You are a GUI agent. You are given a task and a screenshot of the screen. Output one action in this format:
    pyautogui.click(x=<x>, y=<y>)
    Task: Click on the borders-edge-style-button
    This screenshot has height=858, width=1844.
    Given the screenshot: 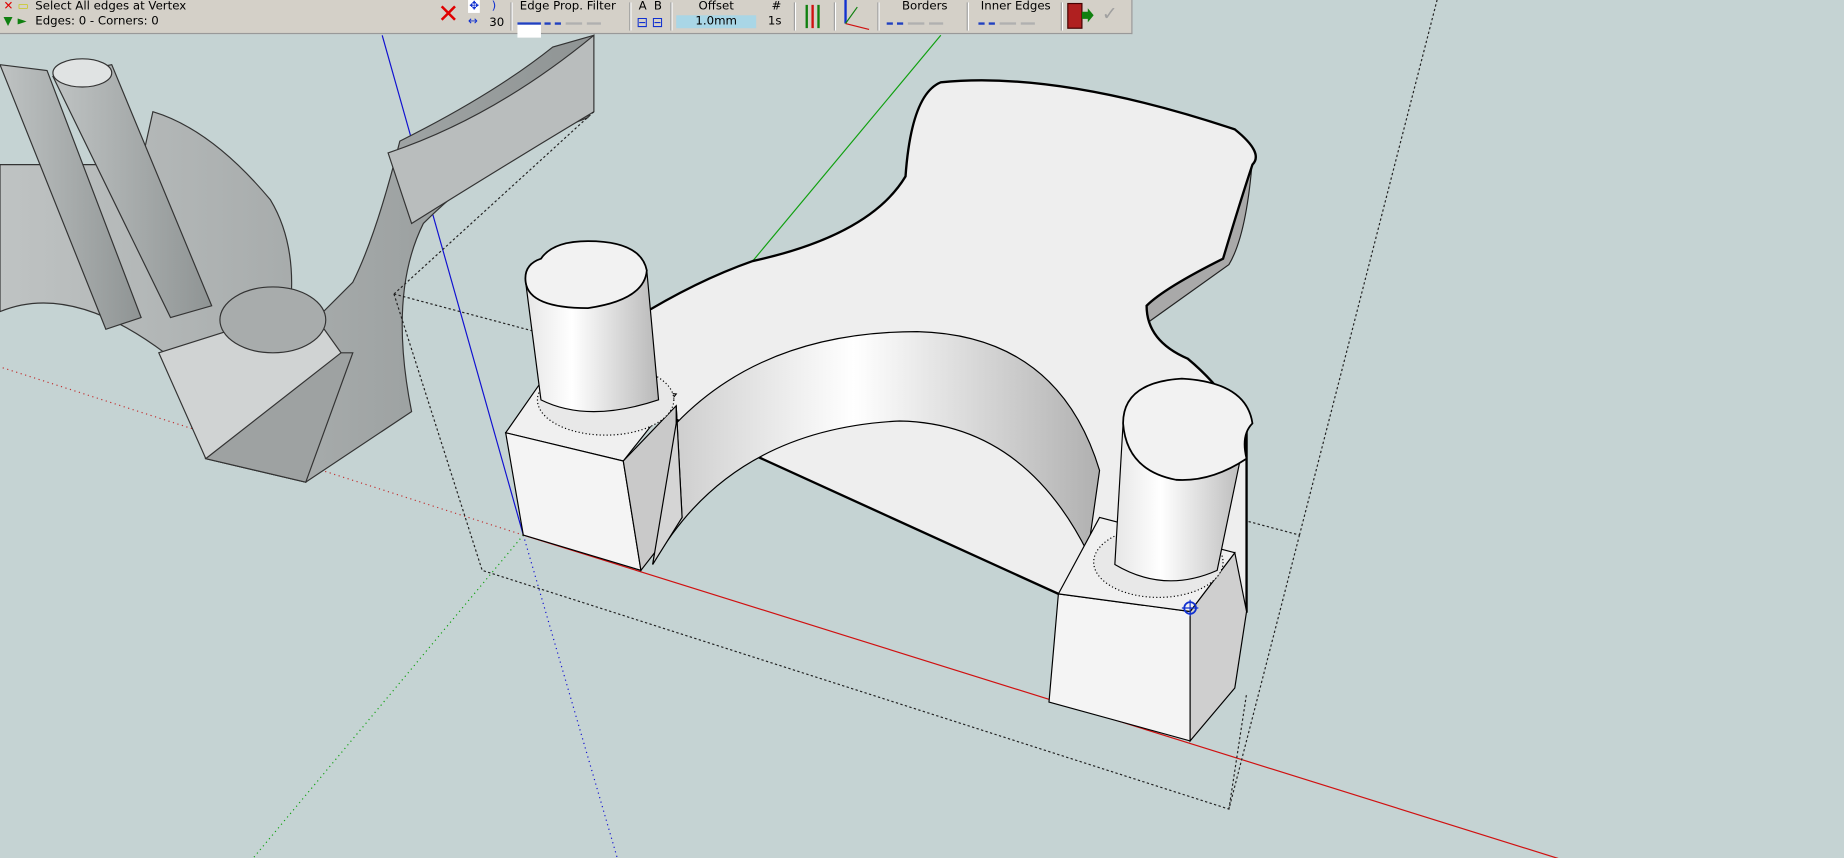 What is the action you would take?
    pyautogui.click(x=915, y=24)
    